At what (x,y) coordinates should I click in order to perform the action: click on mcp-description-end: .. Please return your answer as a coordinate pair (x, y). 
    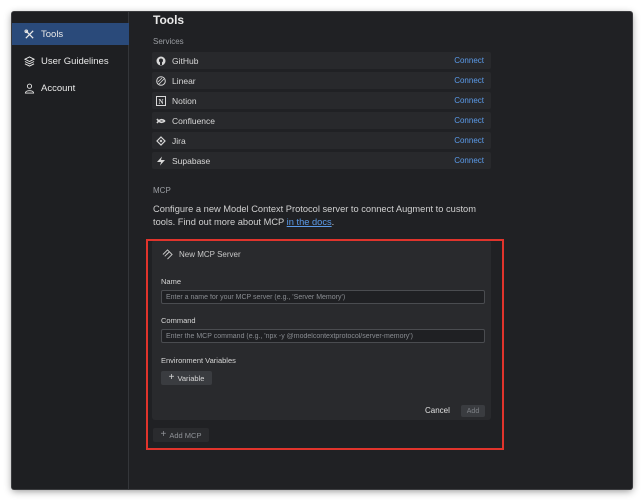
    Looking at the image, I should click on (333, 221).